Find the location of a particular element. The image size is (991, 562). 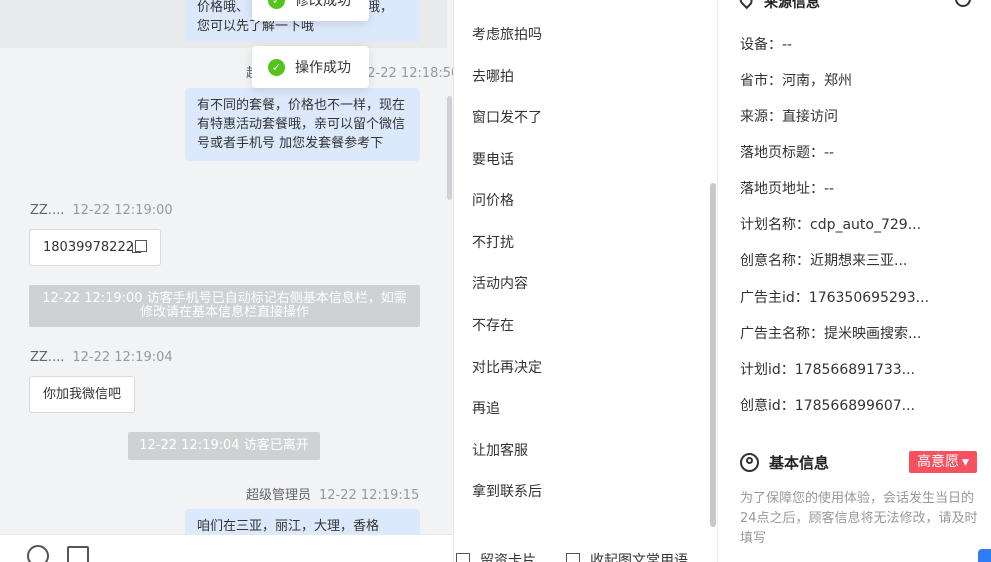

message-meta: ZZ.... 12-22 12:19:04 is located at coordinates (101, 357).